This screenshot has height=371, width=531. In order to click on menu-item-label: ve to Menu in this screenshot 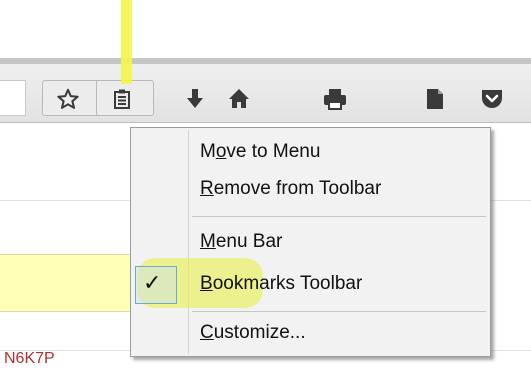, I will do `click(273, 151)`.